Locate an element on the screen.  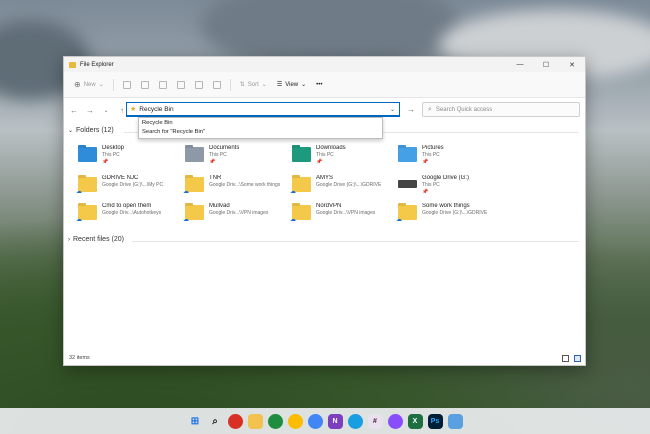
item-count: 32 items is located at coordinates (79, 358).